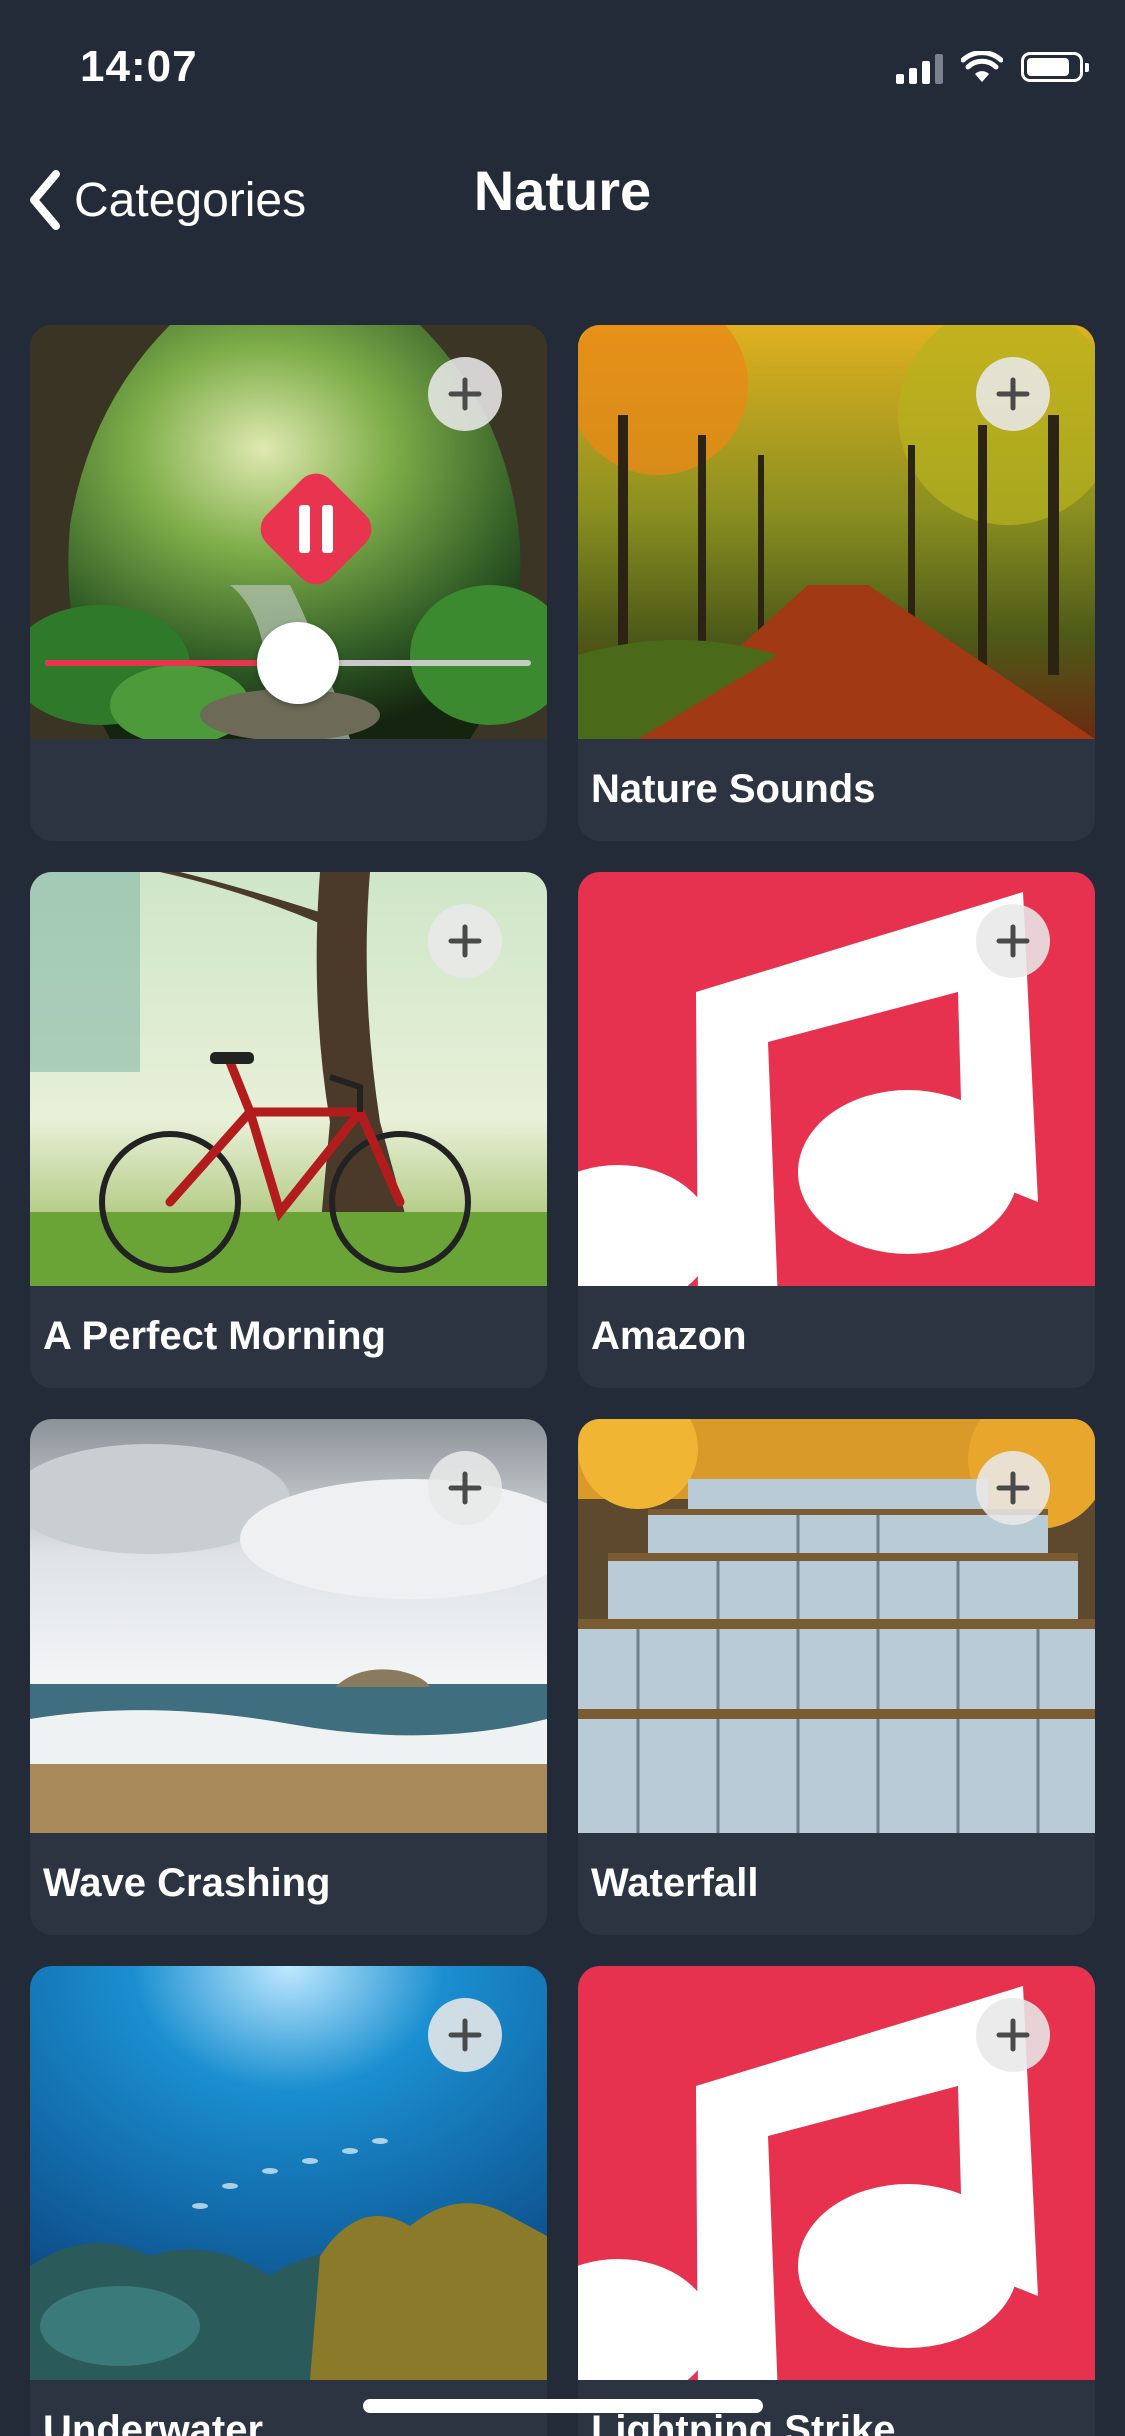 Image resolution: width=1125 pixels, height=2436 pixels. I want to click on sound-card-amazon: Amazon, so click(836, 1130).